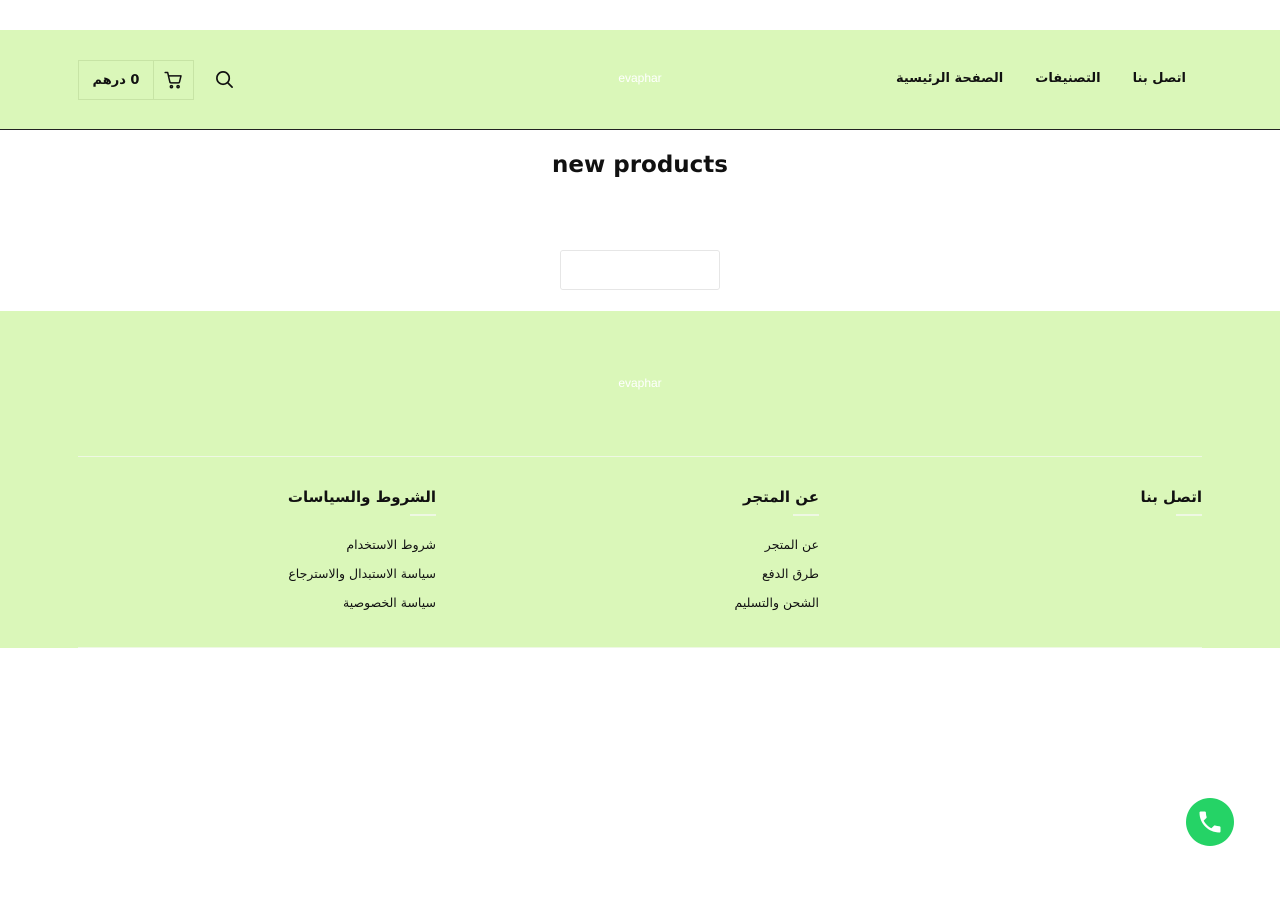 The image size is (1280, 900). What do you see at coordinates (777, 602) in the screenshot?
I see `footer-link-shipping: الشحن والتسليم` at bounding box center [777, 602].